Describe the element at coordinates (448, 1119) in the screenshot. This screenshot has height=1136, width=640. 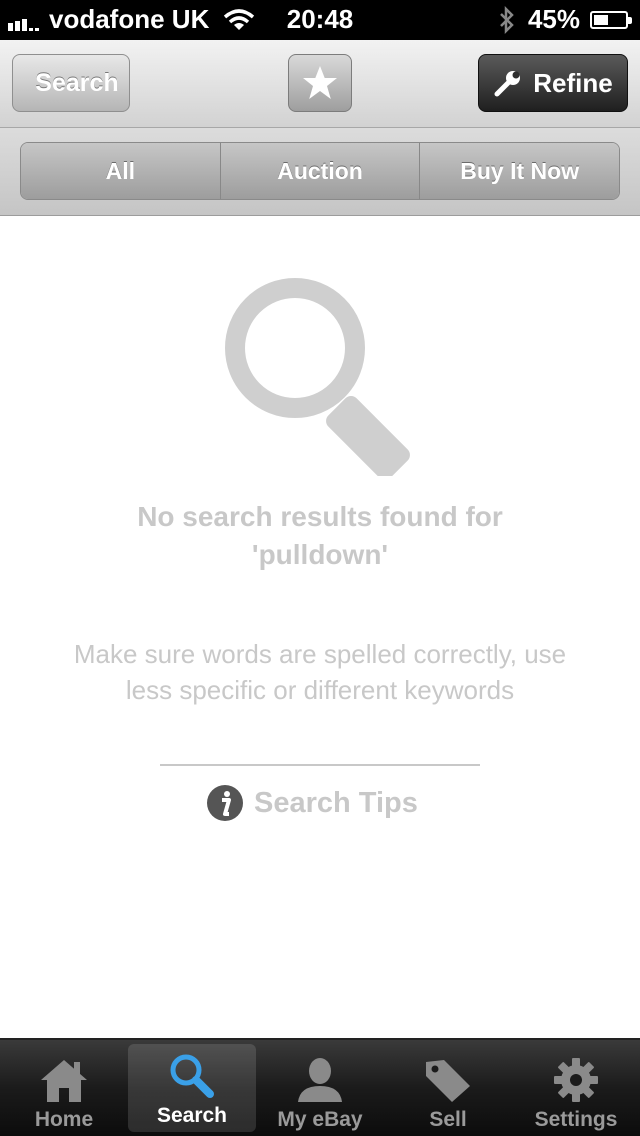
I see `tab-sell-label: Sell` at that location.